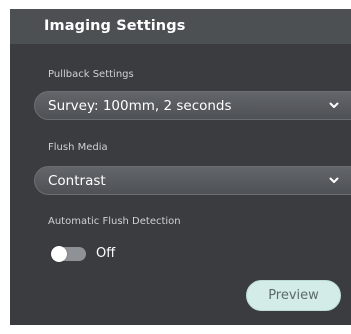  I want to click on pullback-settings-value: Survey: 100mm, 2 seconds, so click(140, 106).